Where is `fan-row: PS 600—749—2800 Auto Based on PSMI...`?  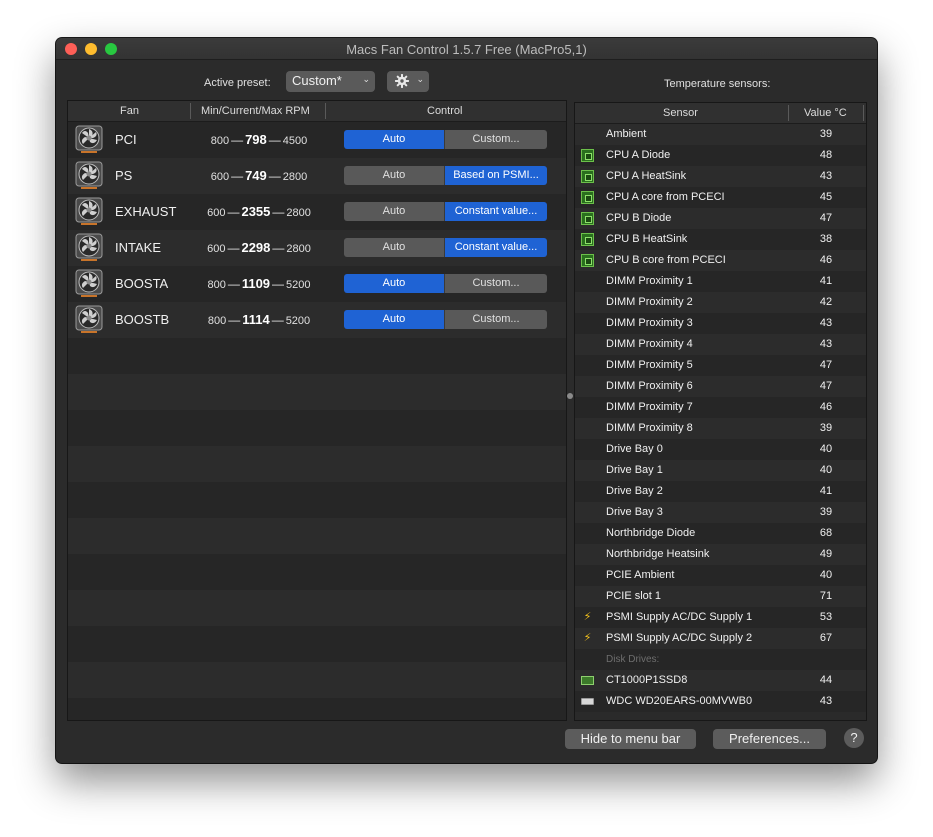
fan-row: PS 600—749—2800 Auto Based on PSMI... is located at coordinates (317, 176).